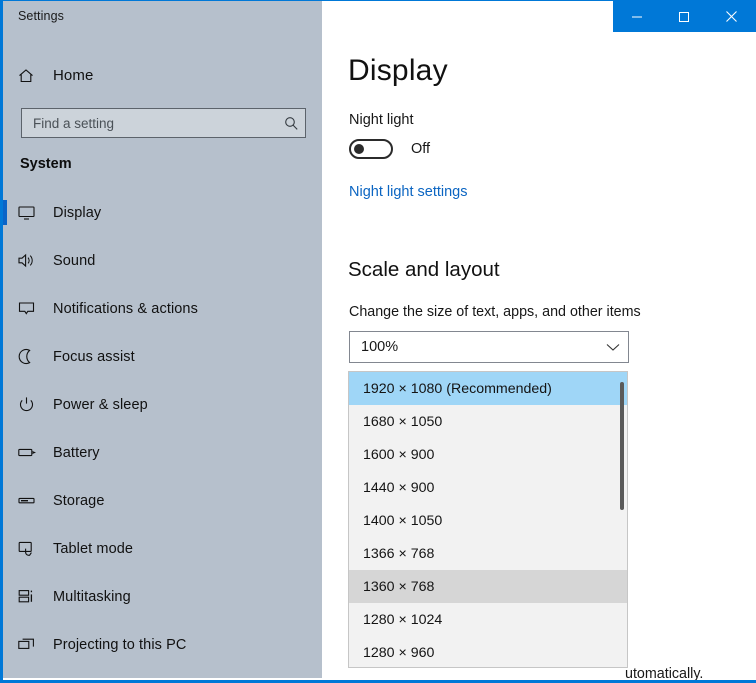 This screenshot has height=683, width=756. Describe the element at coordinates (381, 120) in the screenshot. I see `night-light-label: Night light` at that location.